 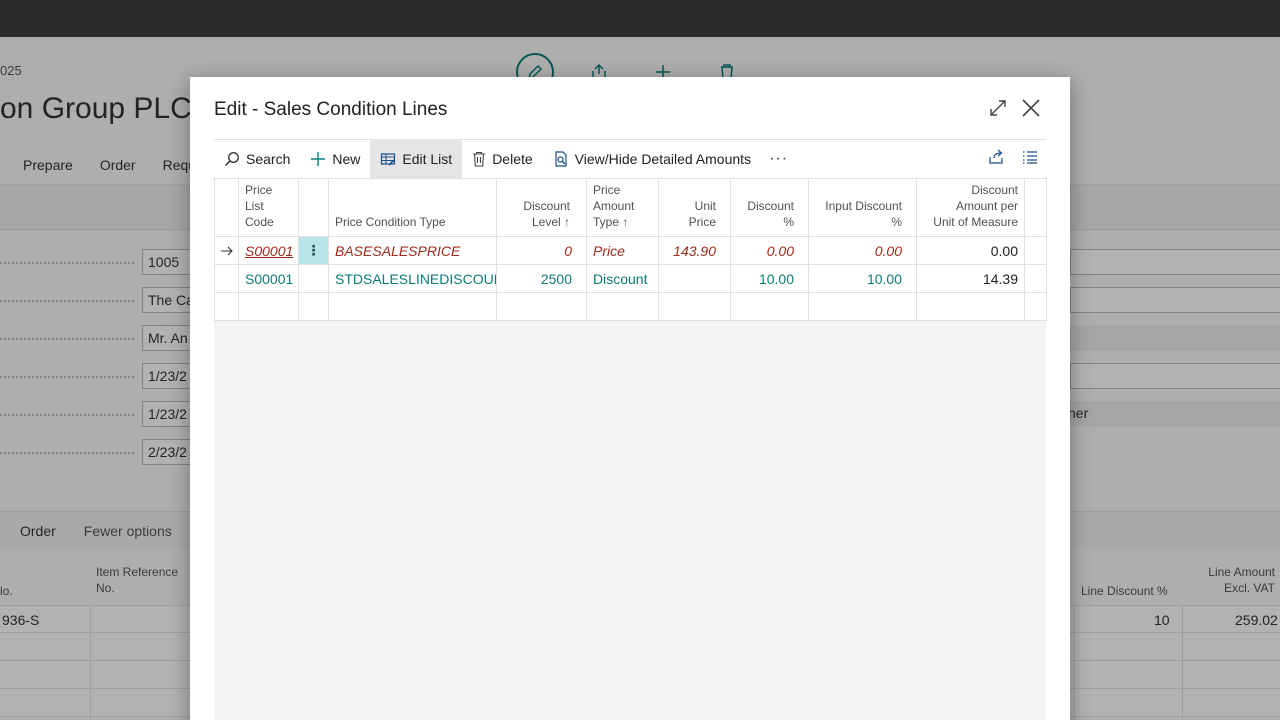 What do you see at coordinates (970, 207) in the screenshot?
I see `col-discount-amount-uom: Discount Amount per Unit of Measure` at bounding box center [970, 207].